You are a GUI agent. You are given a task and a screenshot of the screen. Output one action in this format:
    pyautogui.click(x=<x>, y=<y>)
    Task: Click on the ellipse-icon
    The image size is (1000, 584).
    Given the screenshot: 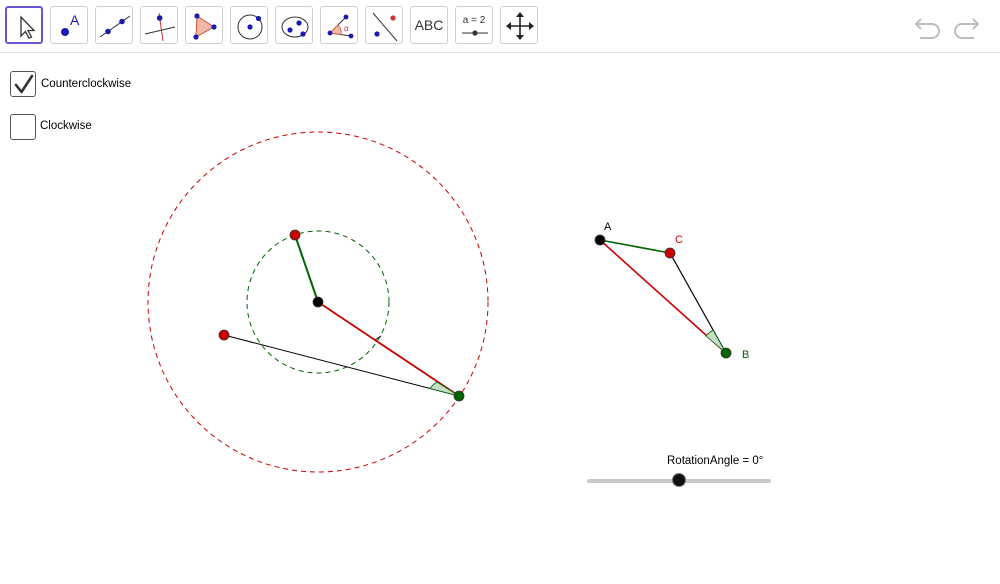 What is the action you would take?
    pyautogui.click(x=295, y=27)
    